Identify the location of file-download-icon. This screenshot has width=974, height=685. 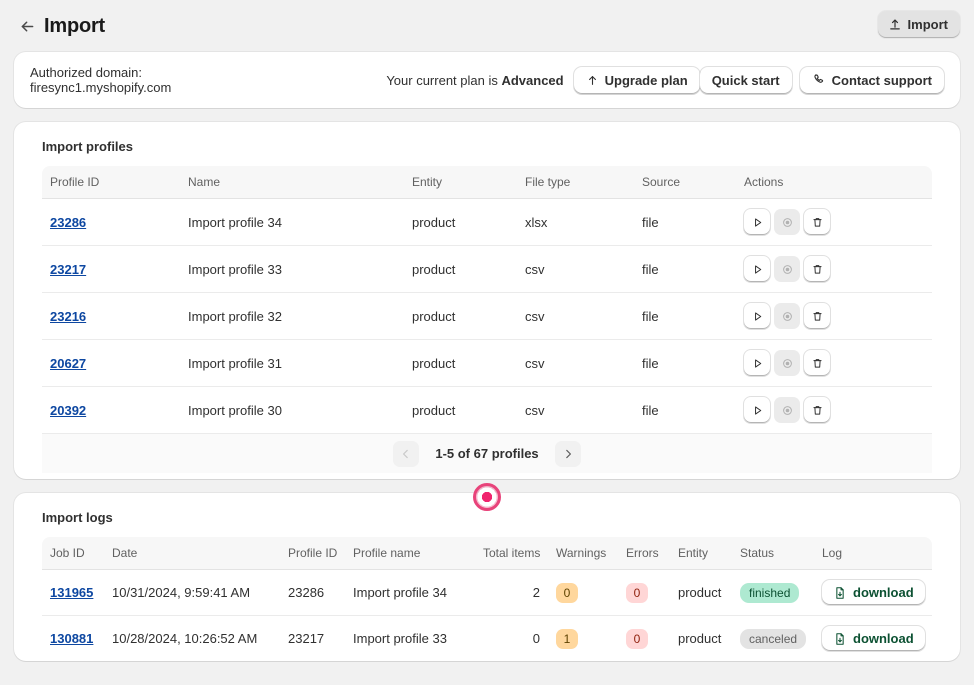
(840, 593).